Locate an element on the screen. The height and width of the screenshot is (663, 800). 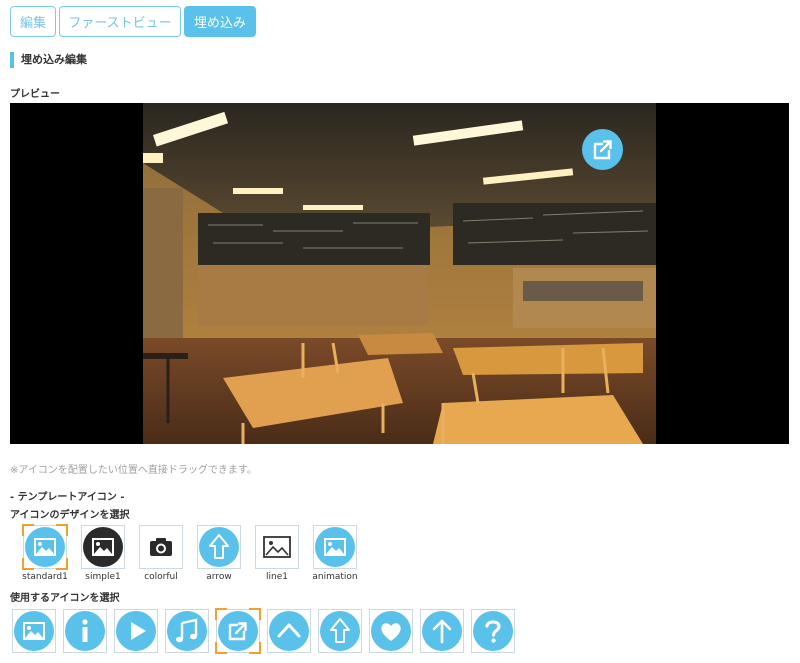
music-icon is located at coordinates (187, 631).